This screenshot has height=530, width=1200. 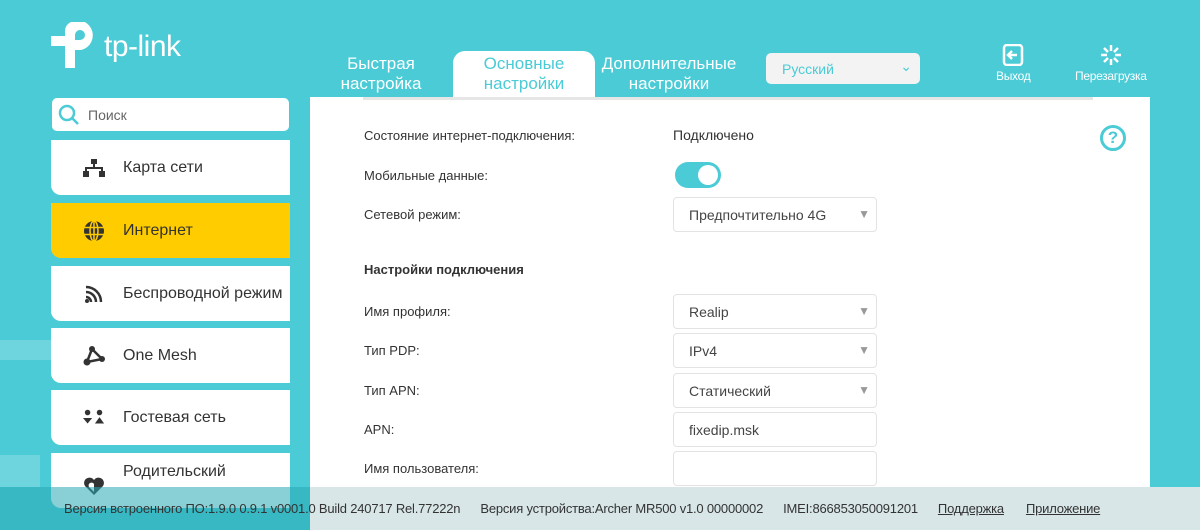 I want to click on network-mode-value: Предпочтительно 4G, so click(x=758, y=215).